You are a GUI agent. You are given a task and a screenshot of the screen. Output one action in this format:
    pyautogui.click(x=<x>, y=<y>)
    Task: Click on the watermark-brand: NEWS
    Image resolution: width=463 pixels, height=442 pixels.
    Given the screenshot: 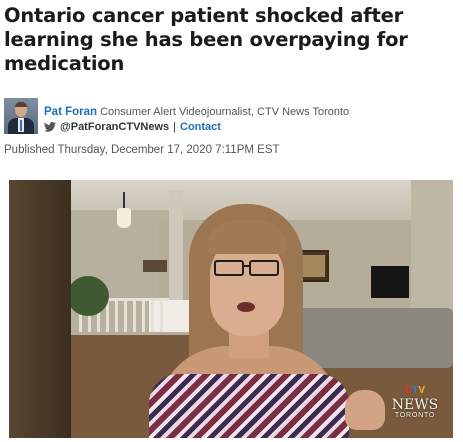 What is the action you would take?
    pyautogui.click(x=415, y=405)
    